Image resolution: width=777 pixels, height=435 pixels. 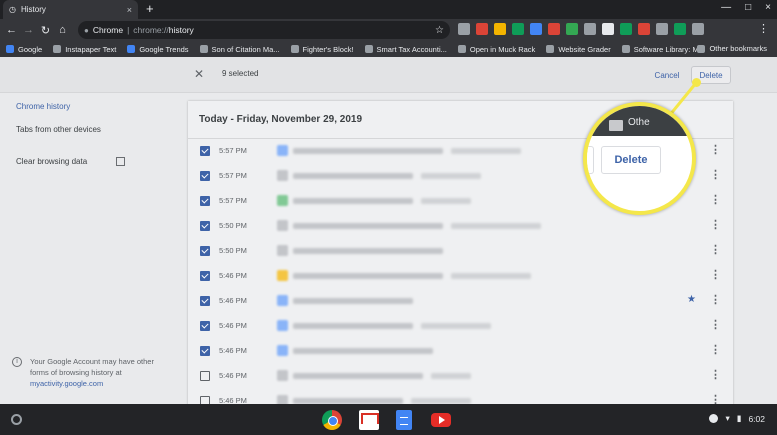 I want to click on forward-button: →, so click(x=28, y=30).